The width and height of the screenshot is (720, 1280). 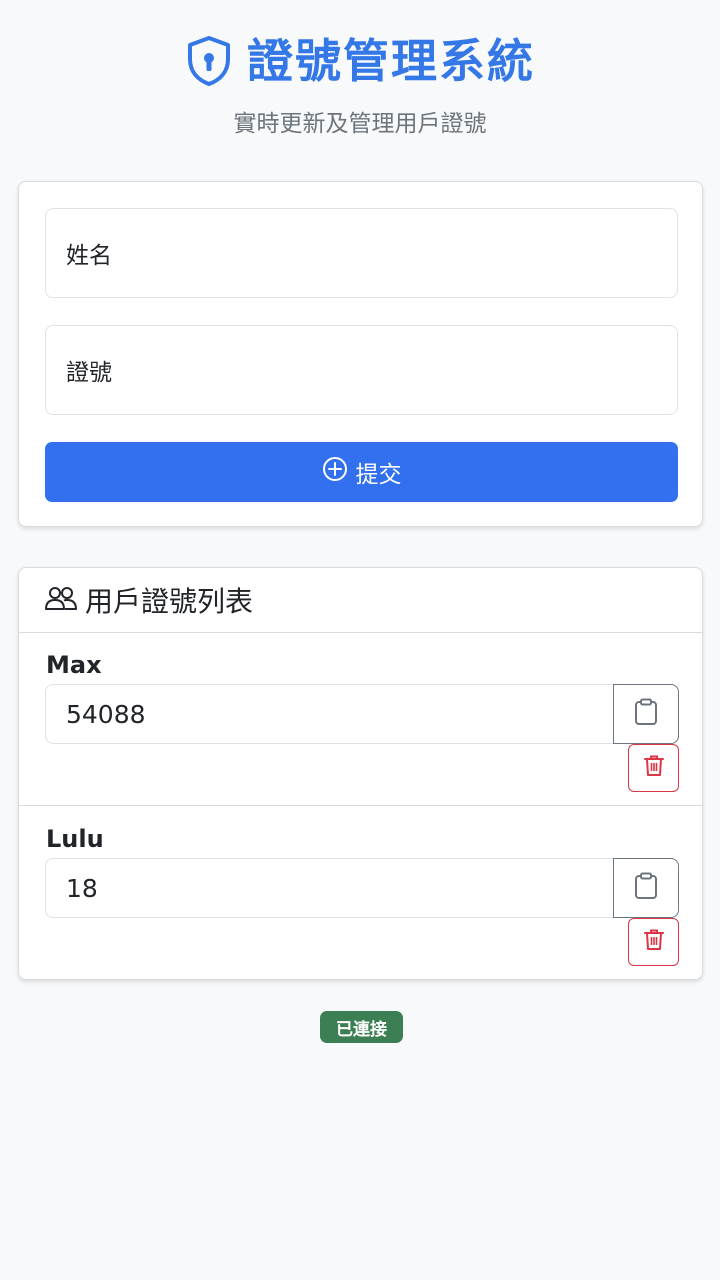 I want to click on submit-button: 提交, so click(x=361, y=472).